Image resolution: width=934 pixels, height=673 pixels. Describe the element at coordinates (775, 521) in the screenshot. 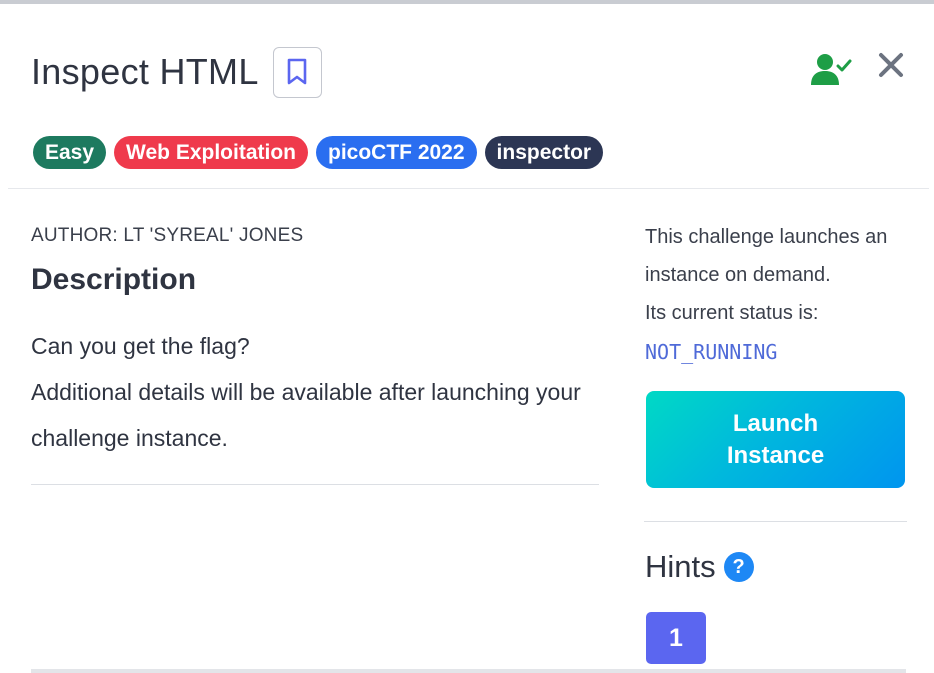

I see `sidebar-divider` at that location.